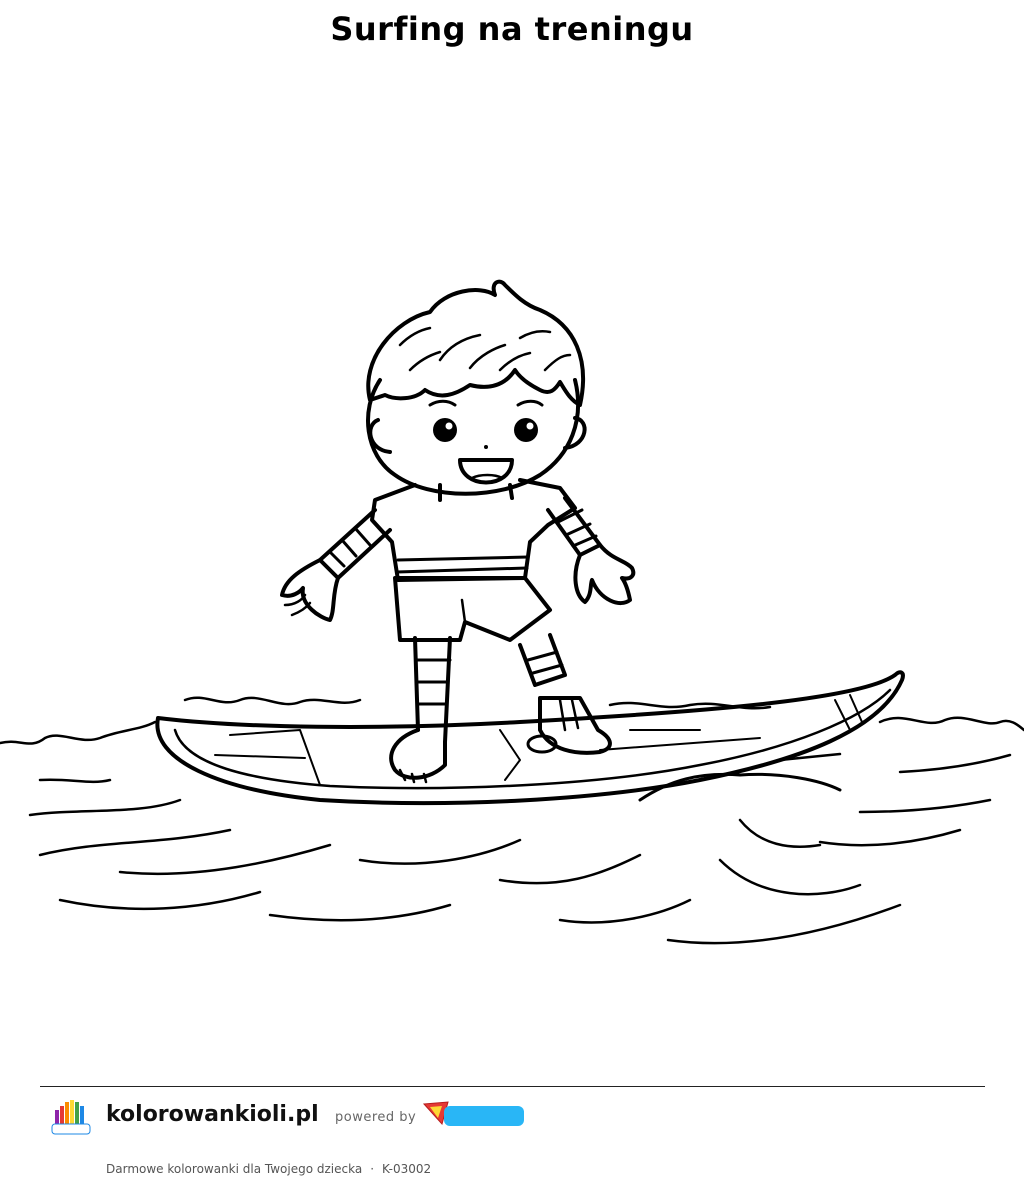  I want to click on powered-by-label: powered by, so click(376, 1117).